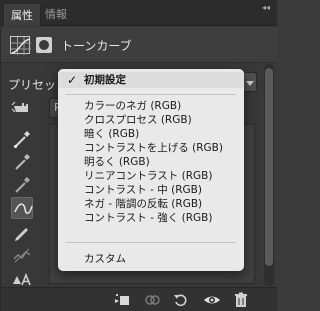 This screenshot has width=320, height=311. I want to click on preset-option: クロスプロセス (RGB), so click(151, 120).